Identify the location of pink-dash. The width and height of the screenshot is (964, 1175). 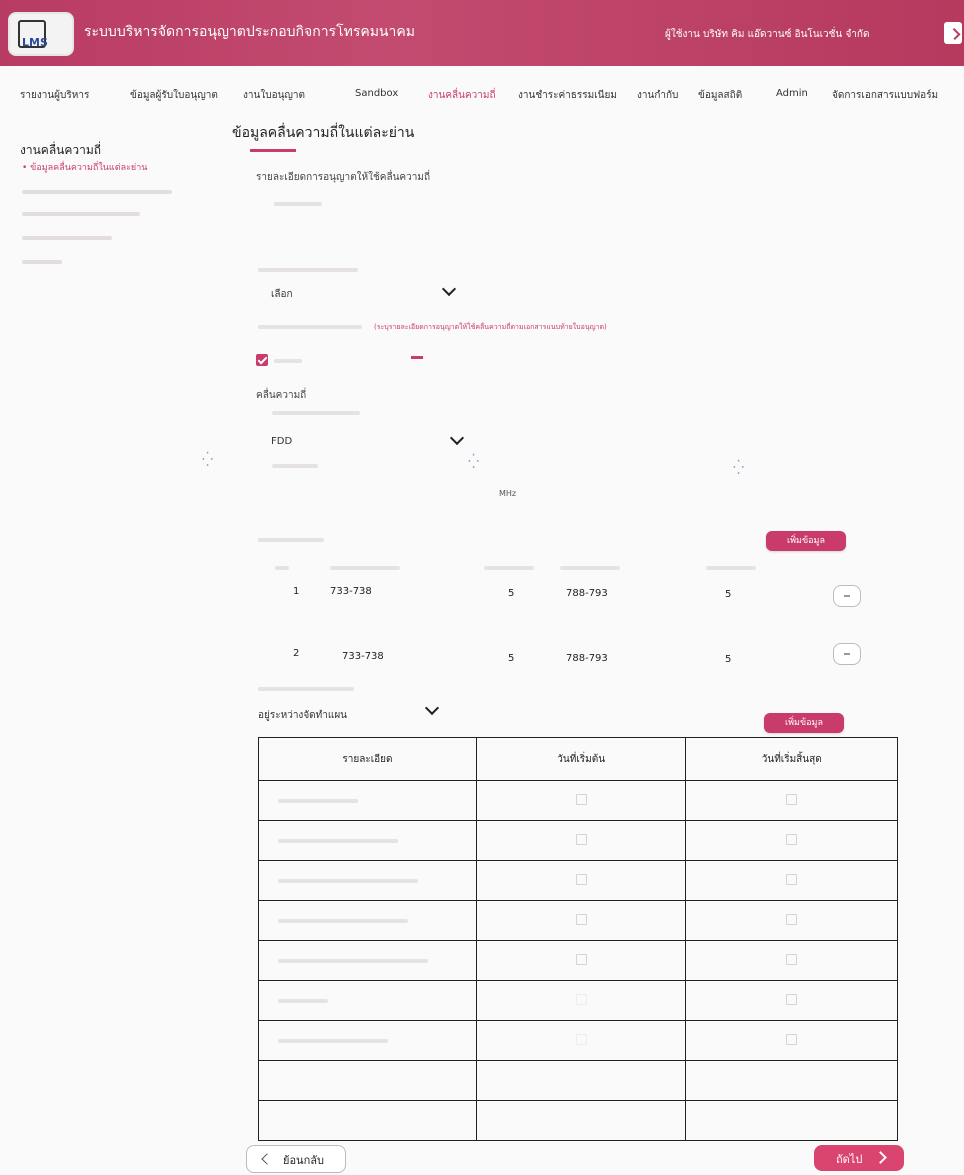
(417, 357).